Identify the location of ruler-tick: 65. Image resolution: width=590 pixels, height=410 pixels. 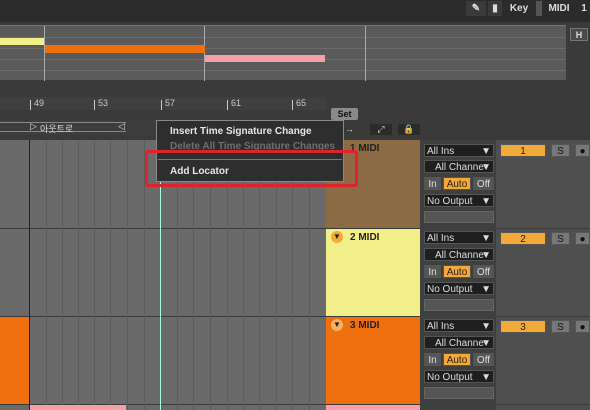
(301, 103).